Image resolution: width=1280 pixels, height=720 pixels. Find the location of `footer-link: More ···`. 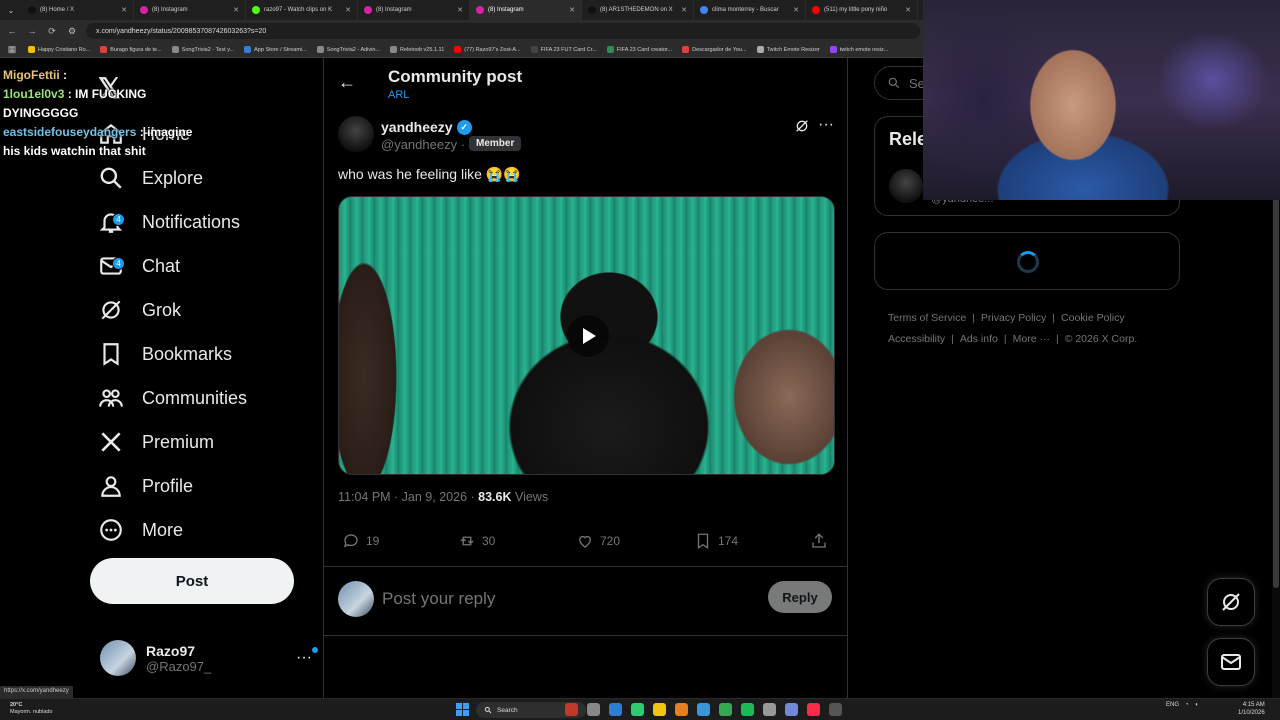

footer-link: More ··· is located at coordinates (1031, 339).